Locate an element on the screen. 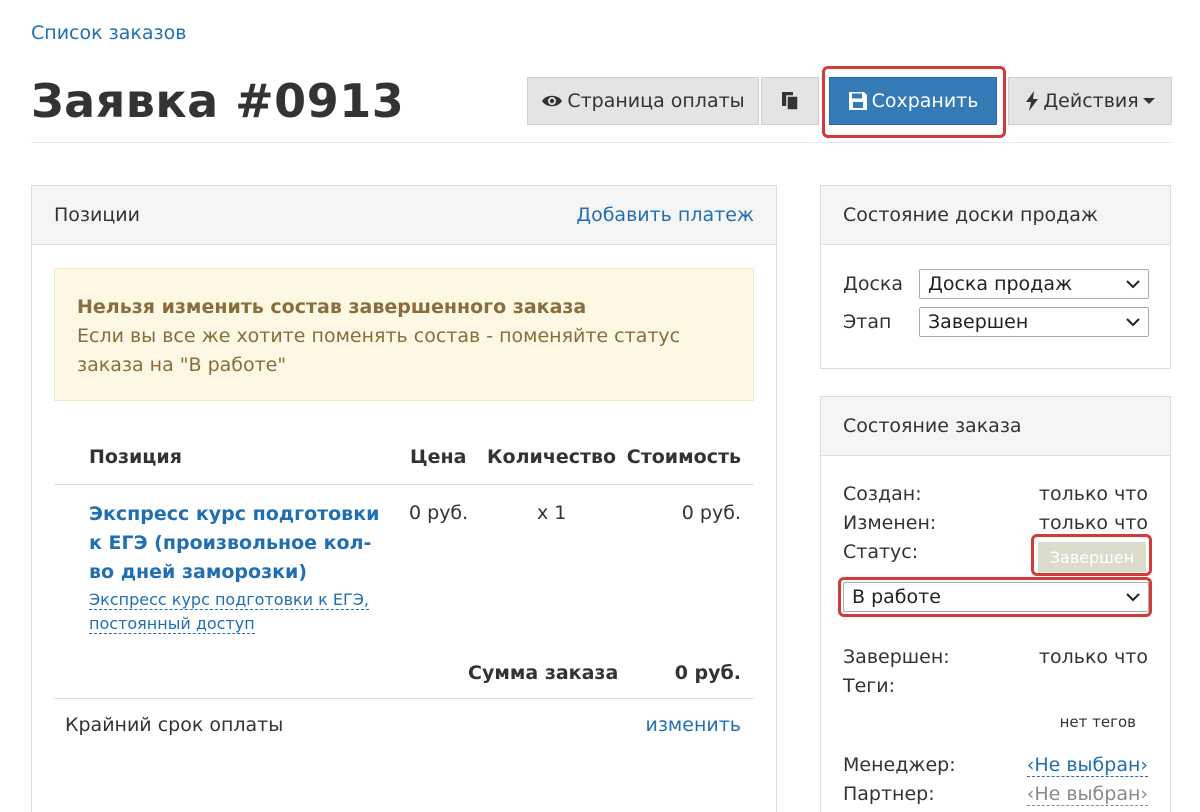  order-state-panel-title: Состояние заказа is located at coordinates (932, 426).